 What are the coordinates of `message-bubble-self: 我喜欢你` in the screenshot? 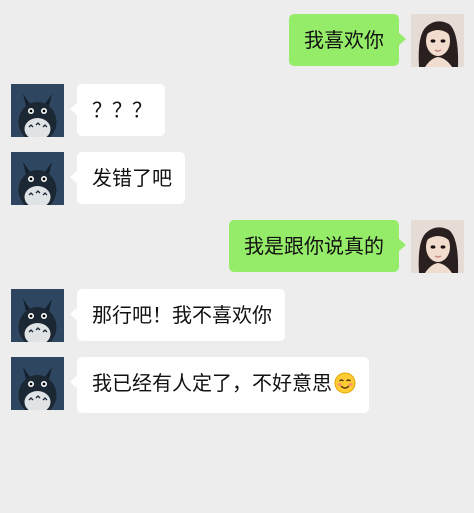 It's located at (347, 40).